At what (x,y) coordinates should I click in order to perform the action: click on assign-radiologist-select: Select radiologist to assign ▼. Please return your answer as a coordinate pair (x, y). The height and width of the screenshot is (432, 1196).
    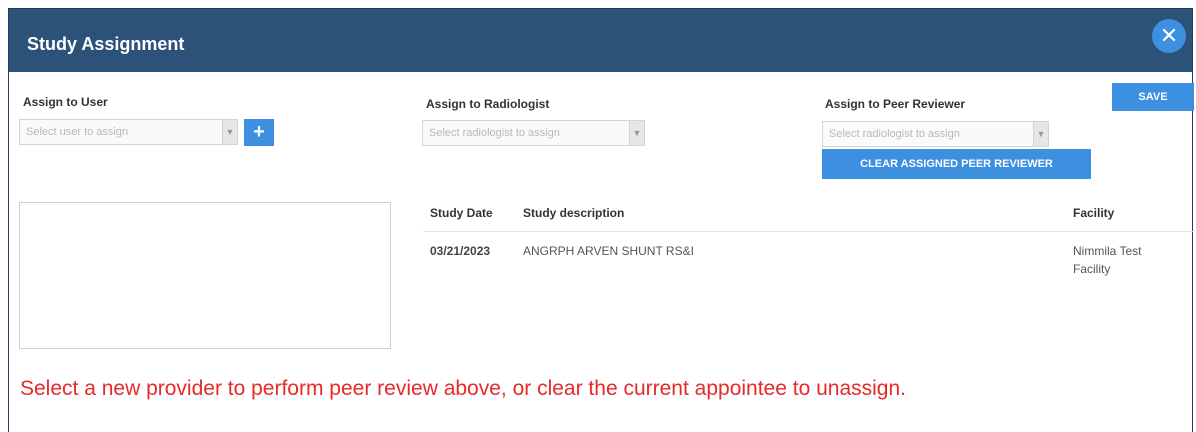
    Looking at the image, I should click on (533, 133).